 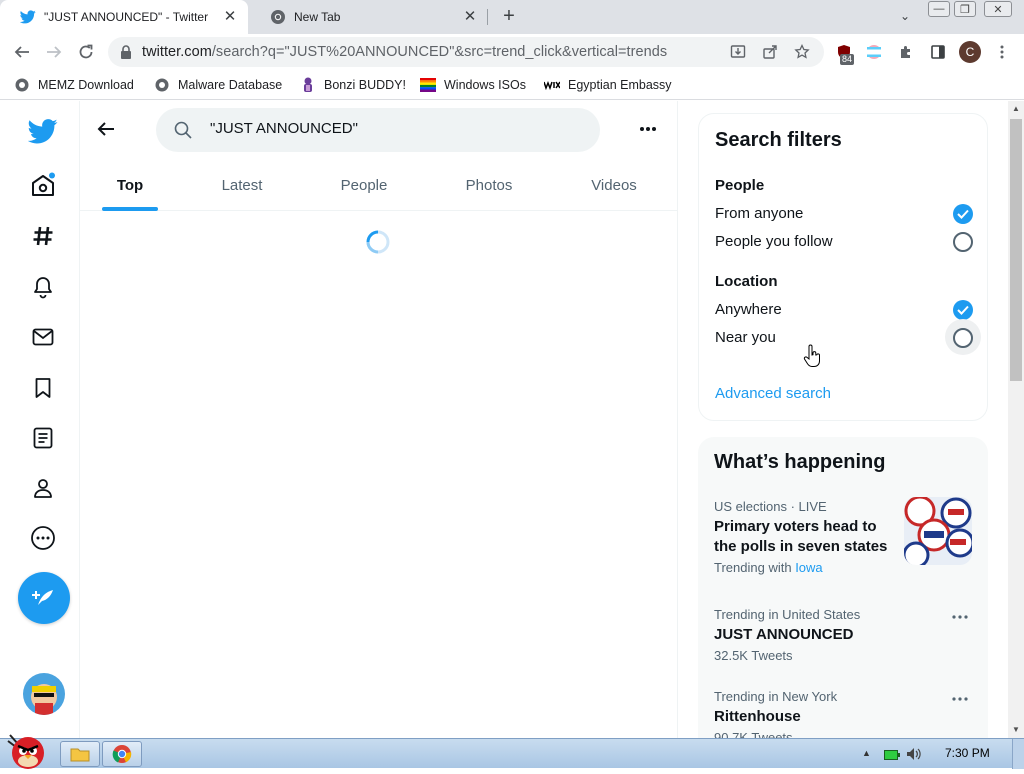 I want to click on tab-new-tab: New Tab ✕, so click(x=369, y=17).